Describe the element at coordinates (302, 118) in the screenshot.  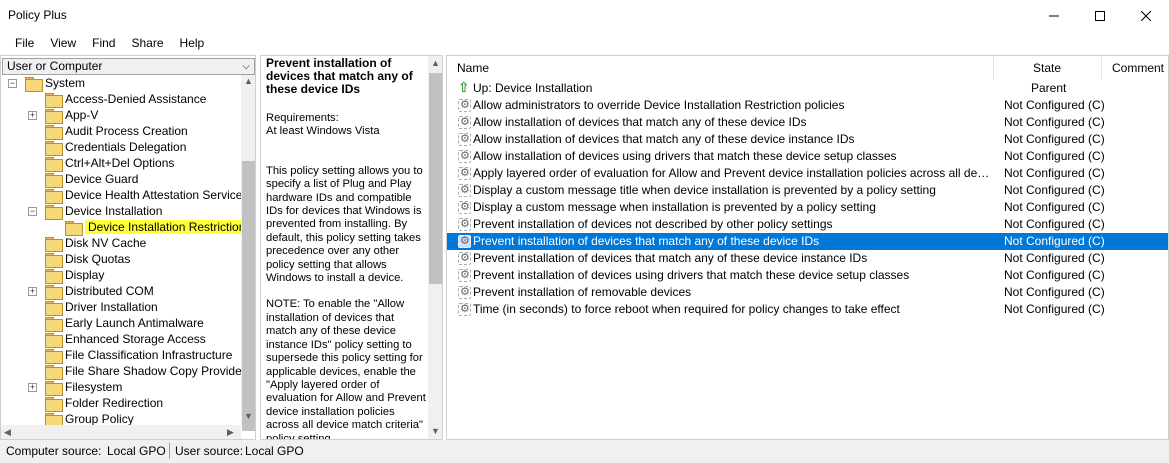
I see `requirements-label: Requirements:` at that location.